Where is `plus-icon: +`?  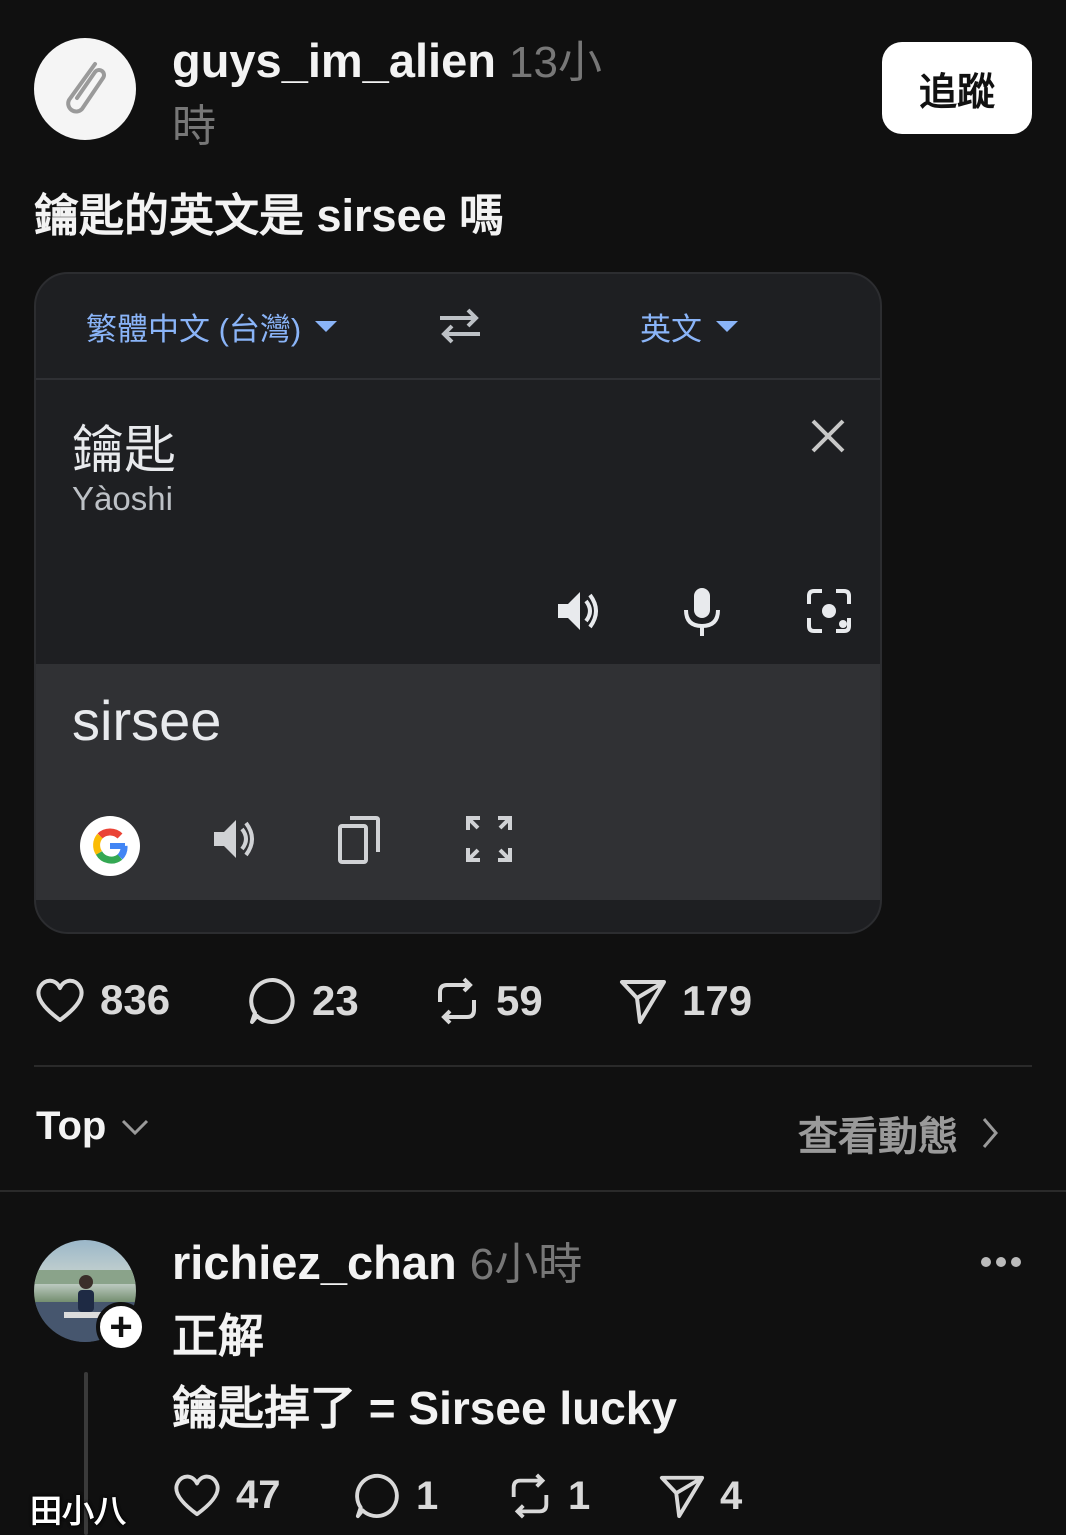
plus-icon: + is located at coordinates (121, 1327).